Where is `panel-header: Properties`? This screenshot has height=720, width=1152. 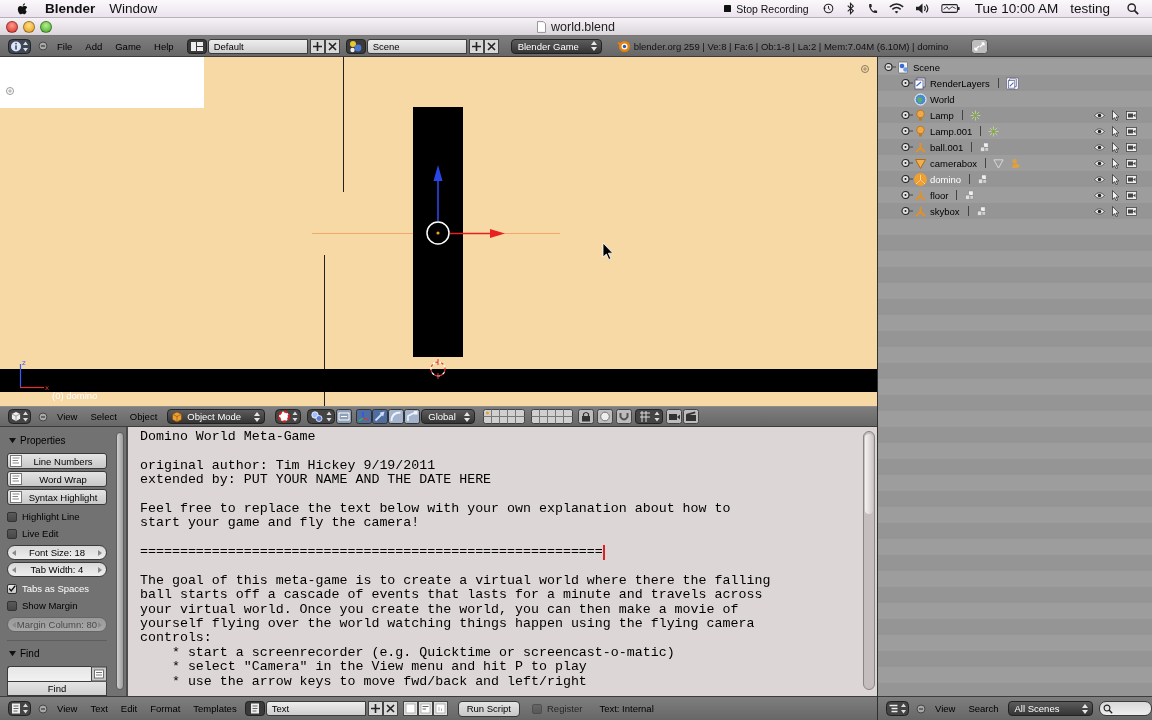 panel-header: Properties is located at coordinates (57, 440).